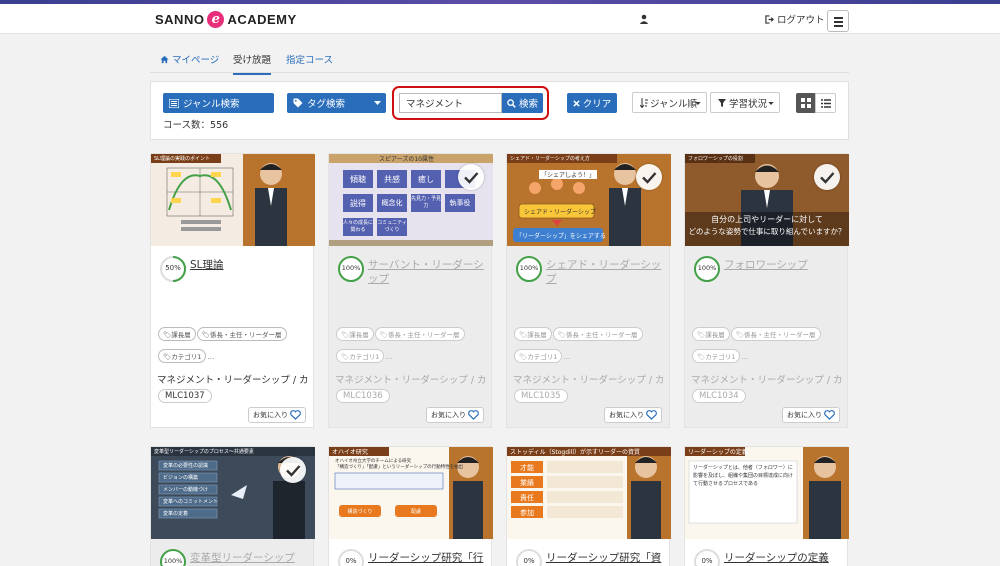 This screenshot has height=566, width=1000. What do you see at coordinates (181, 478) in the screenshot?
I see `process-step: ビジョンの構築` at bounding box center [181, 478].